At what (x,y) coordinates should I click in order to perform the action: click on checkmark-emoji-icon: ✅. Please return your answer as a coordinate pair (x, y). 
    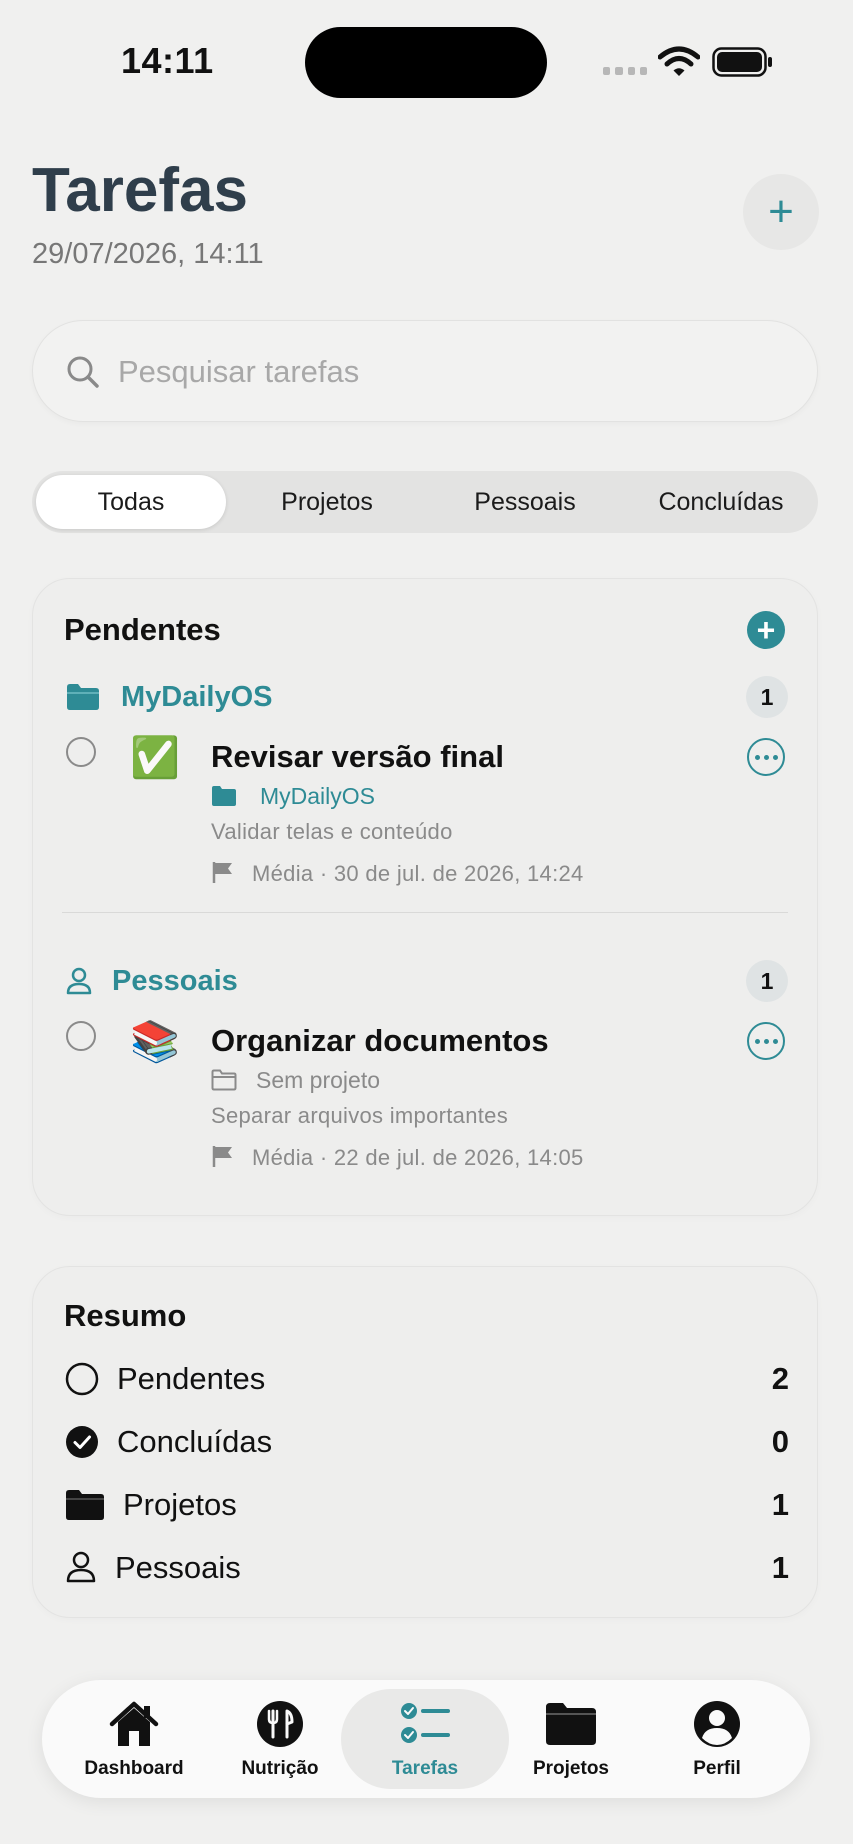
    Looking at the image, I should click on (155, 758).